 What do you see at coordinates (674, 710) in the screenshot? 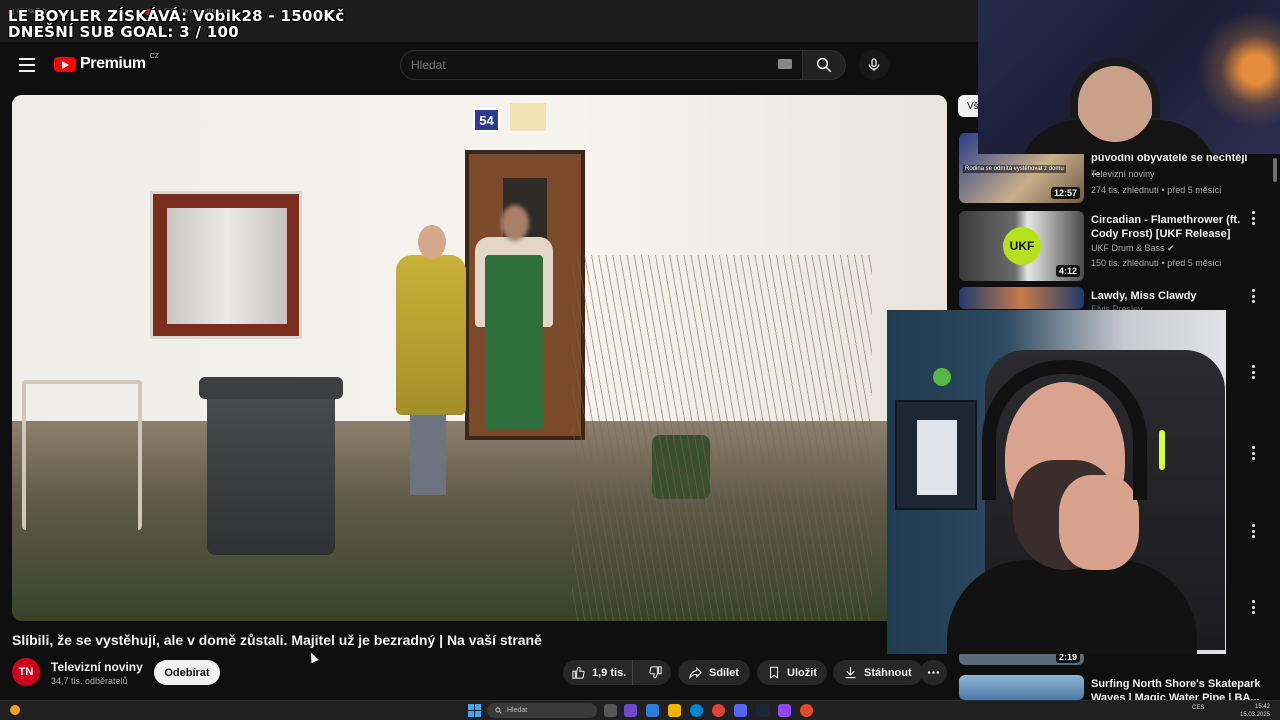
I see `files-icon` at bounding box center [674, 710].